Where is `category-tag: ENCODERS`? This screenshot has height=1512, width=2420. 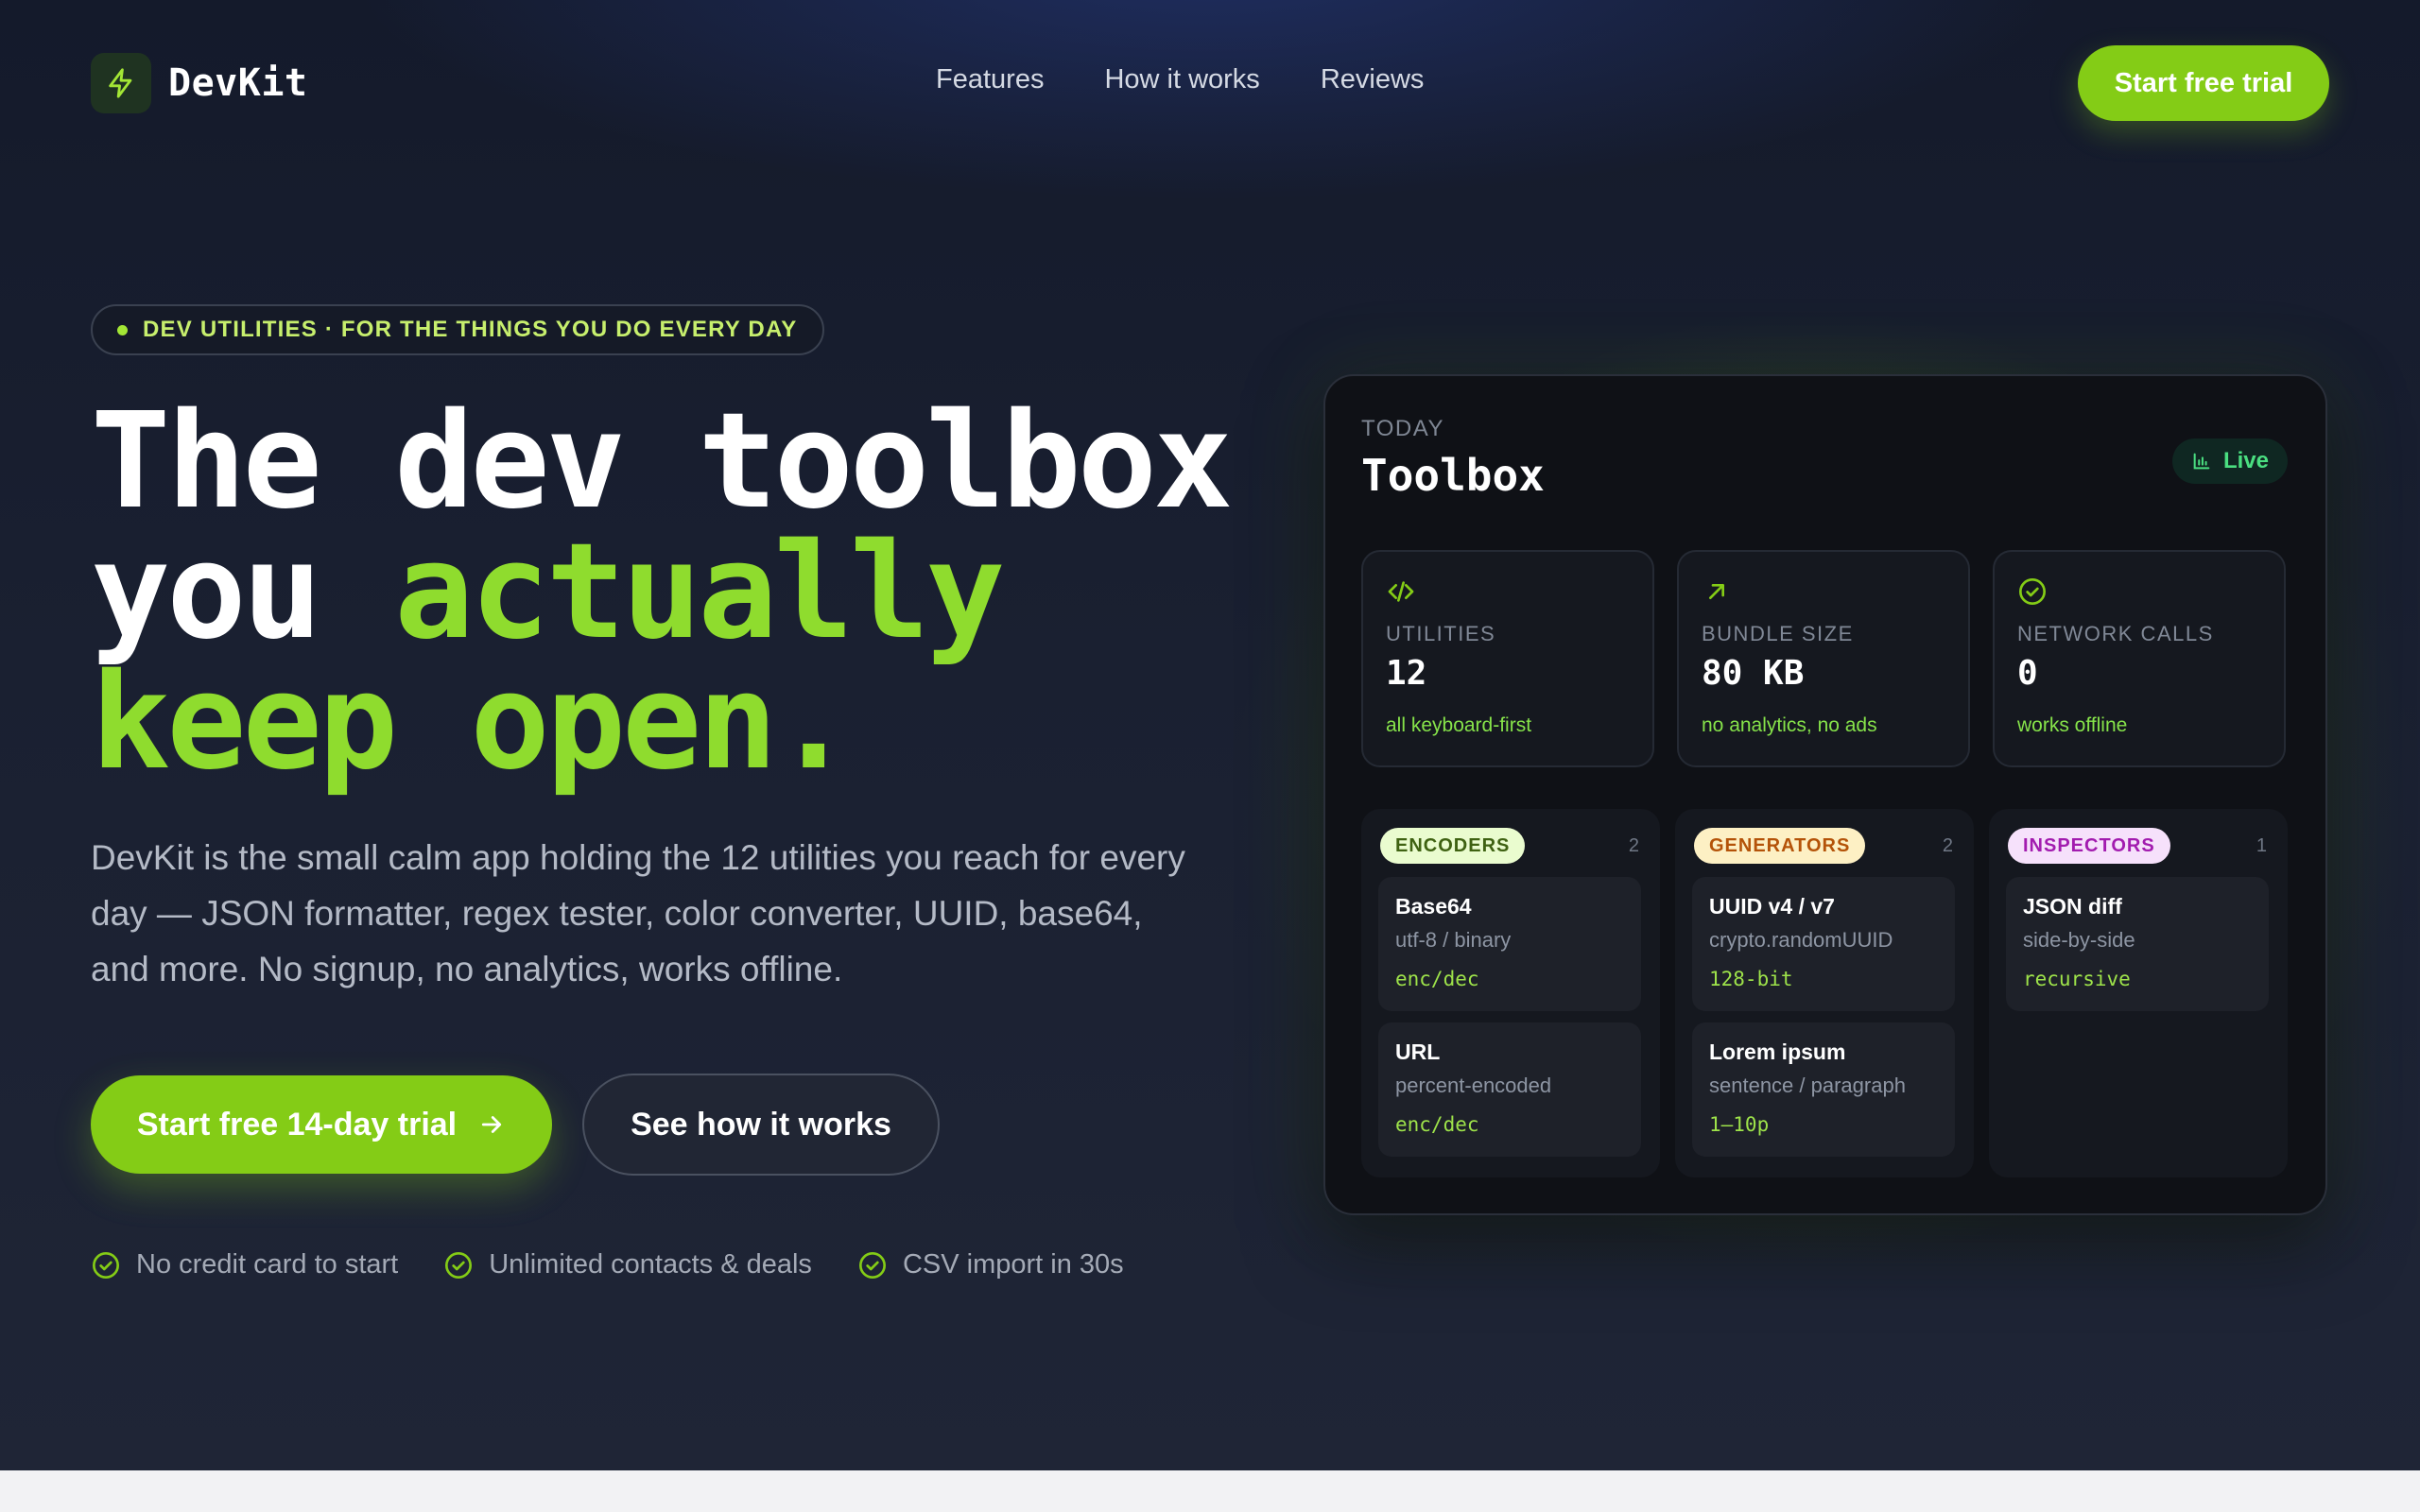
category-tag: ENCODERS is located at coordinates (1453, 846).